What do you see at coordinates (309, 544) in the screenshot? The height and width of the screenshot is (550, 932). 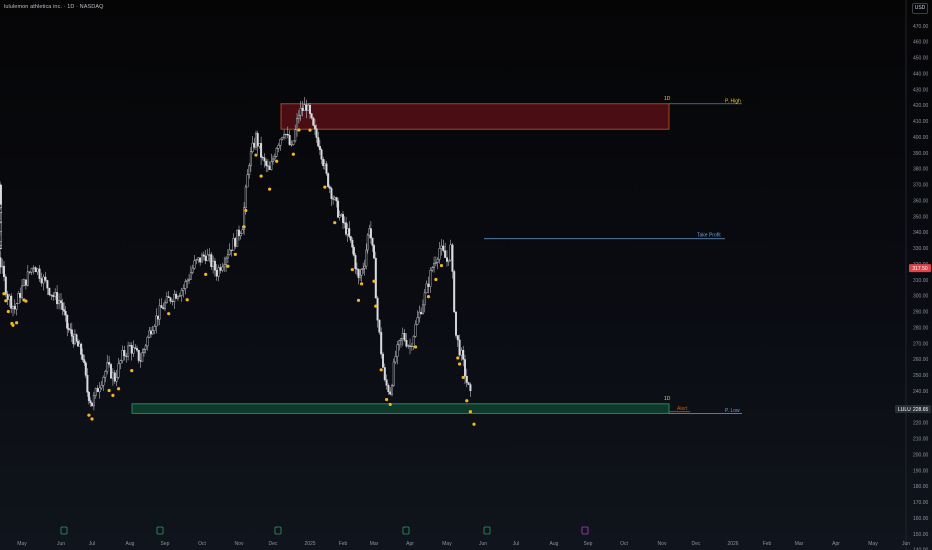 I see `x-tick-label: 2025` at bounding box center [309, 544].